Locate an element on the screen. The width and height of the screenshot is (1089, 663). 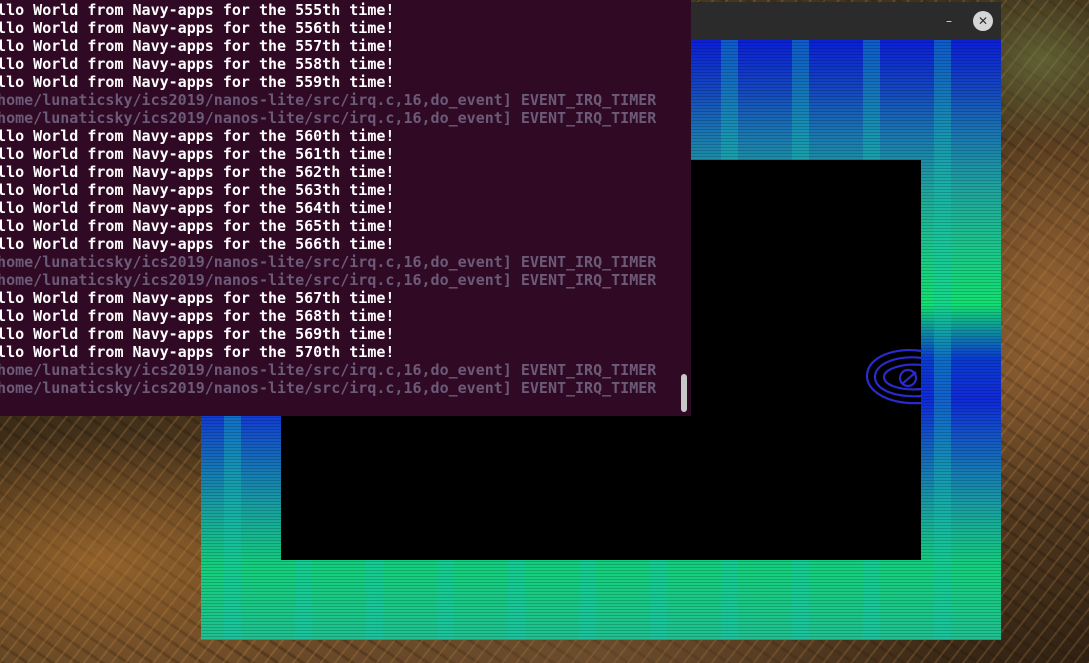
minimize-icon: – is located at coordinates (949, 21).